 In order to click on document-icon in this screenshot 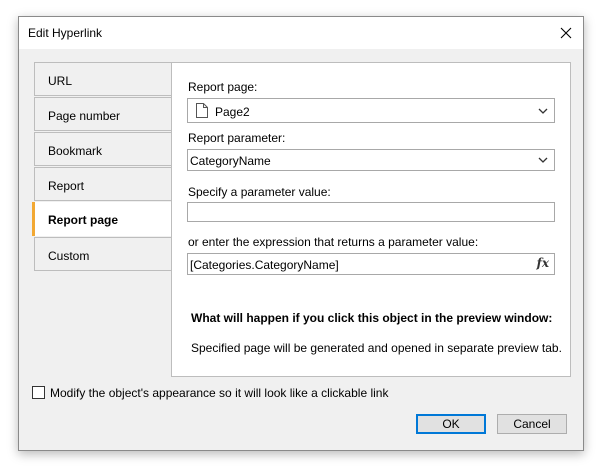, I will do `click(202, 110)`.